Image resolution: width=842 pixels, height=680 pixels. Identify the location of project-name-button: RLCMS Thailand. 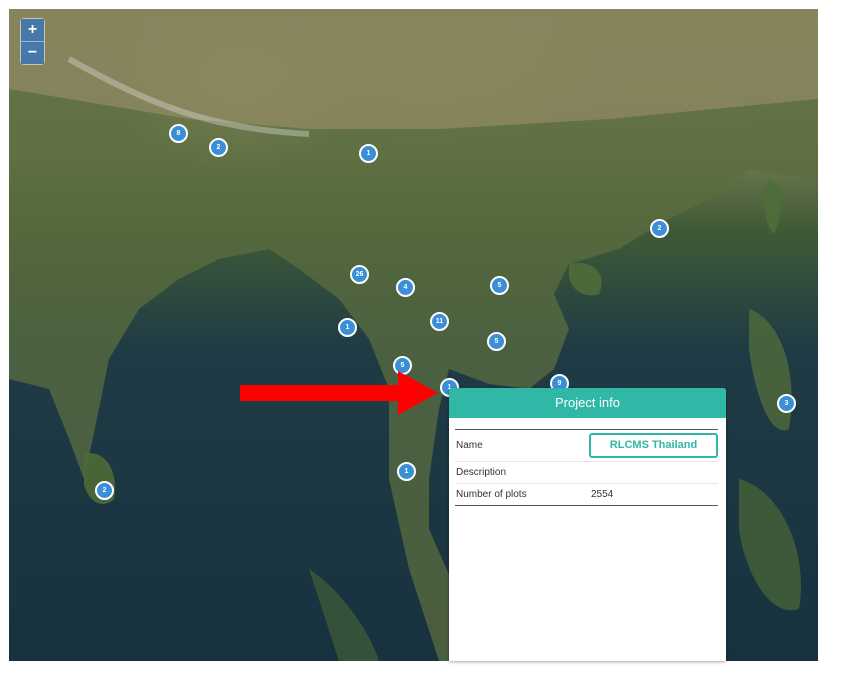
(653, 445).